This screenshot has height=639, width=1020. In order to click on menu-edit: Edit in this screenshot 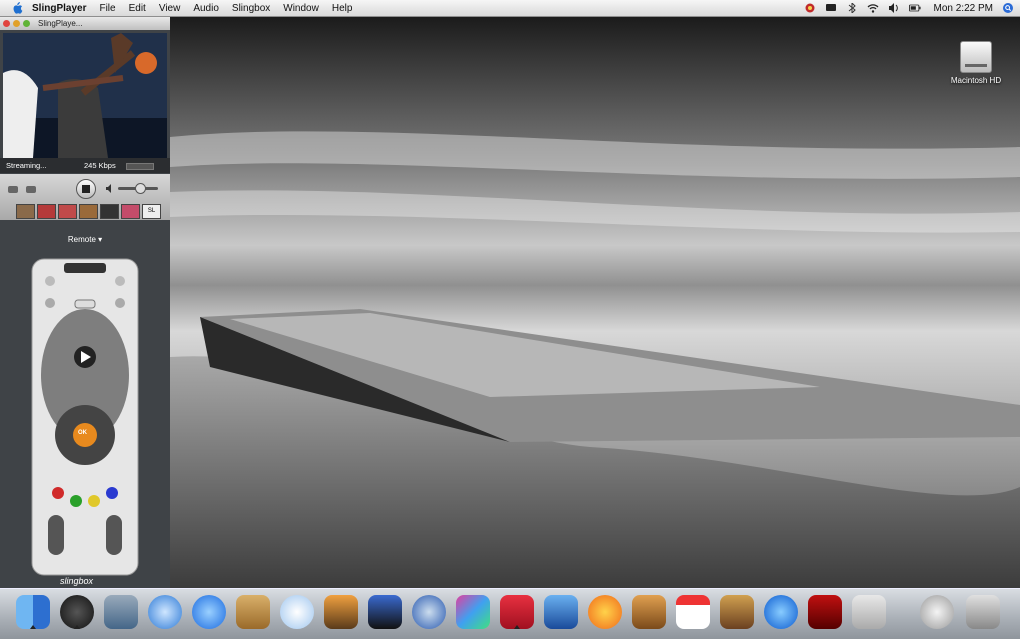, I will do `click(137, 8)`.